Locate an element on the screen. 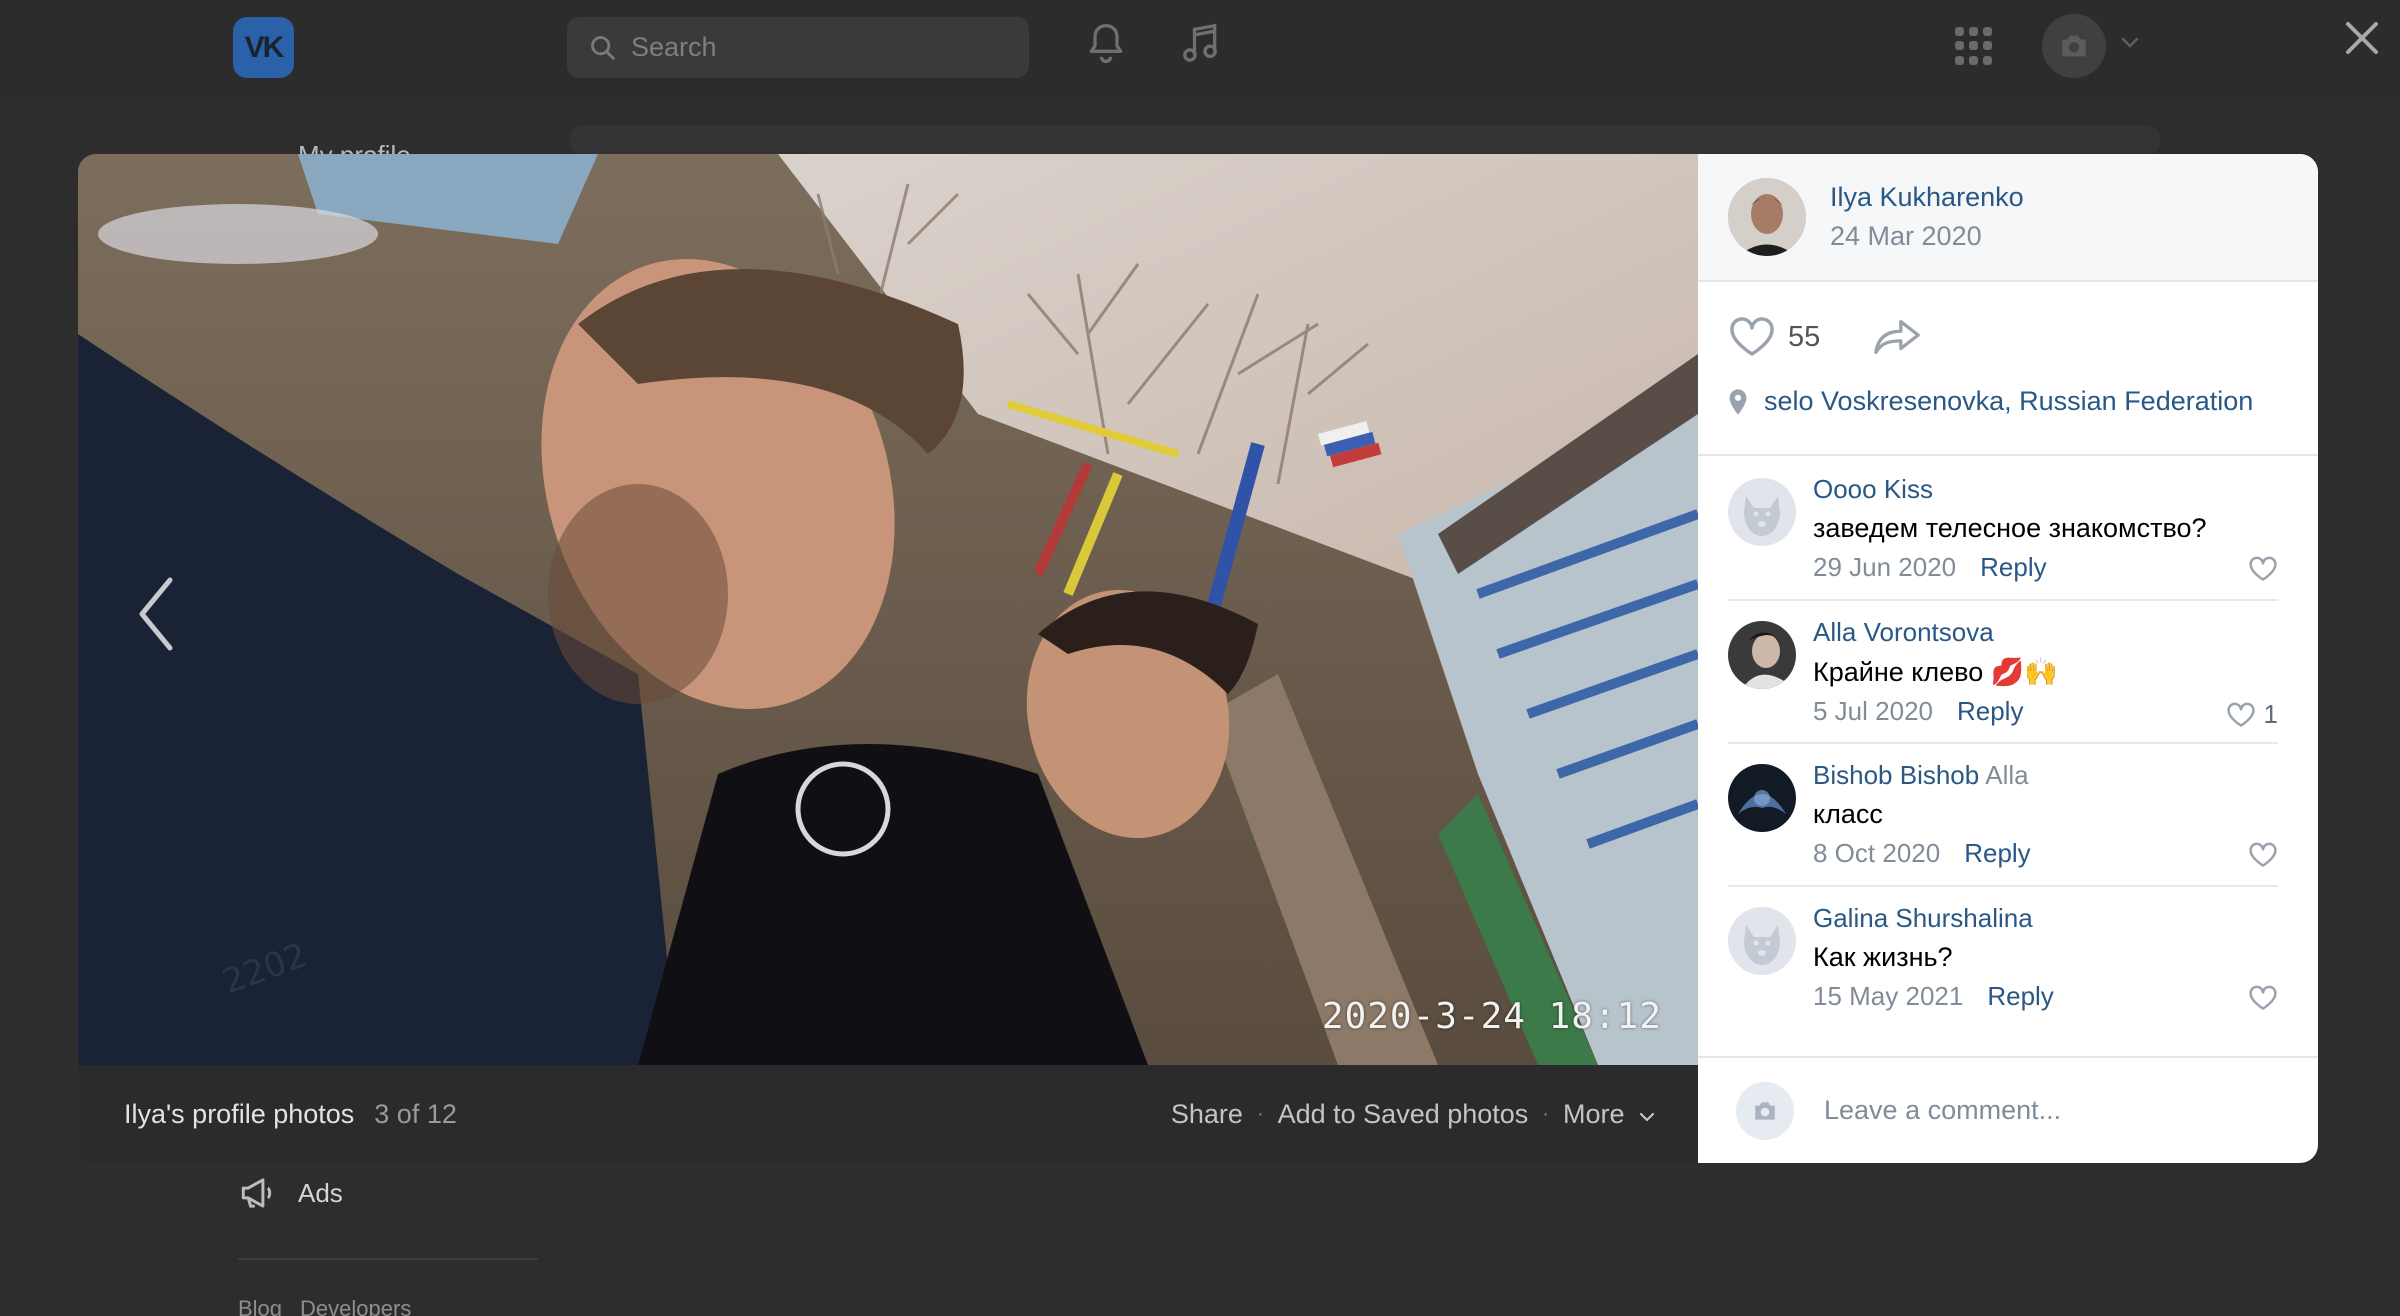 This screenshot has width=2400, height=1316. author-avatar-image is located at coordinates (1767, 217).